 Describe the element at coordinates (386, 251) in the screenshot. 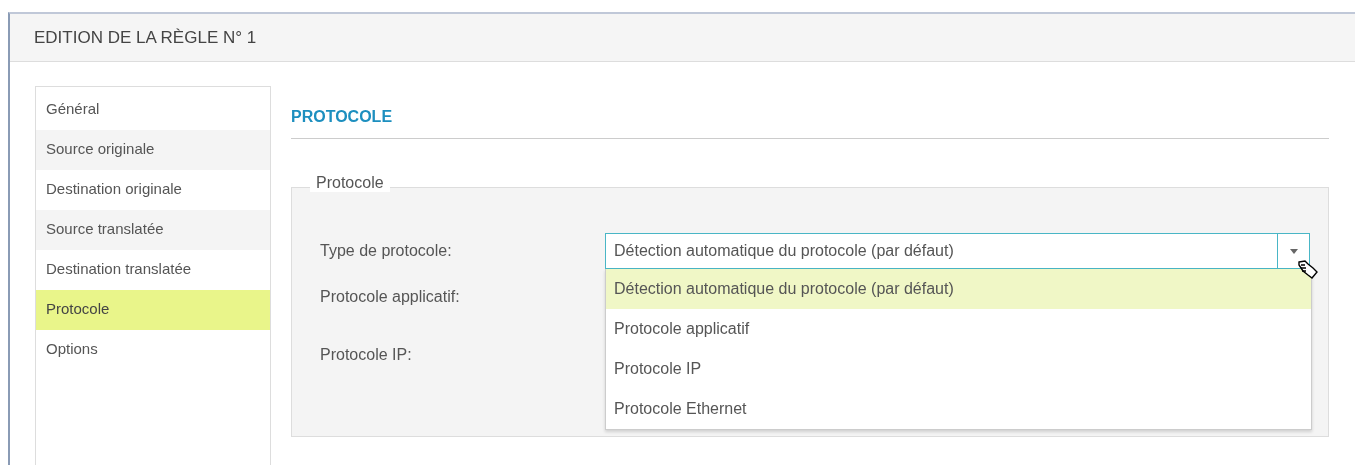

I see `field-label: Type de protocole:` at that location.